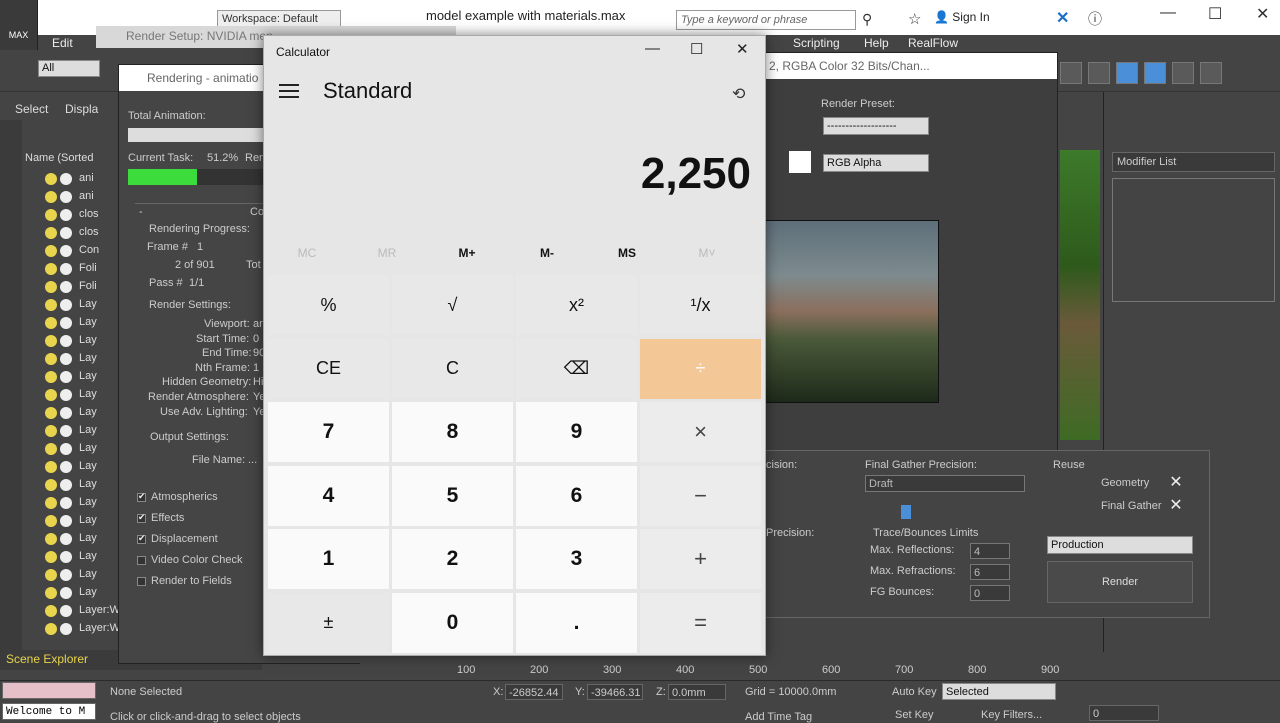 This screenshot has width=1280, height=723. Describe the element at coordinates (328, 305) in the screenshot. I see `percent-key: %` at that location.